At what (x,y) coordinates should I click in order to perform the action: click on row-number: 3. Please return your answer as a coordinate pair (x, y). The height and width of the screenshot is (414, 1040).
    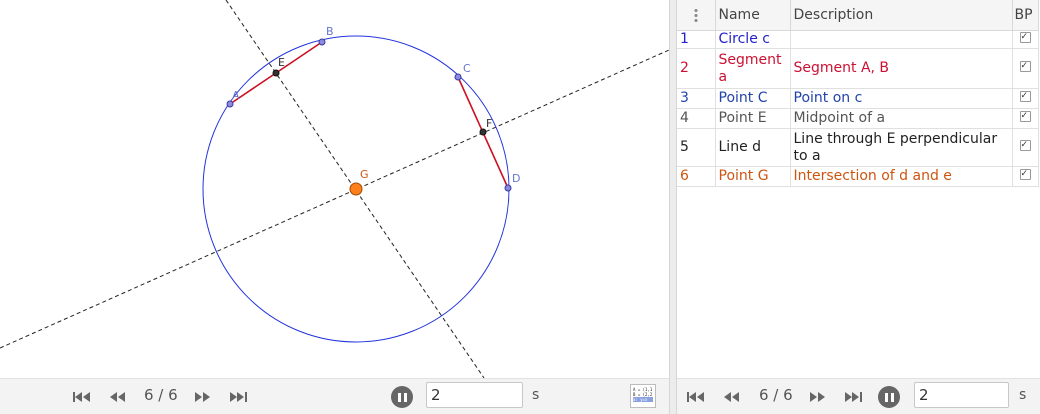
    Looking at the image, I should click on (696, 98).